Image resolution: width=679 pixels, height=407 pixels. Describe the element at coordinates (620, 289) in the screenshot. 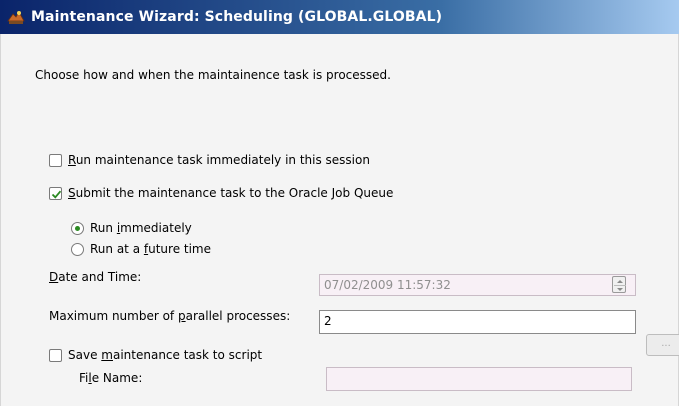

I see `spinner-down-icon` at that location.